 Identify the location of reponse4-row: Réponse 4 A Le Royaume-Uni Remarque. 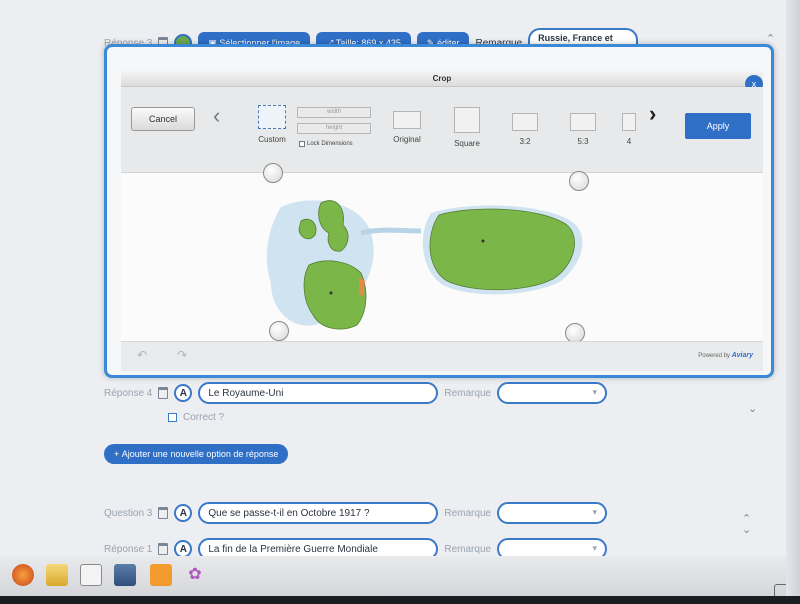
(356, 393).